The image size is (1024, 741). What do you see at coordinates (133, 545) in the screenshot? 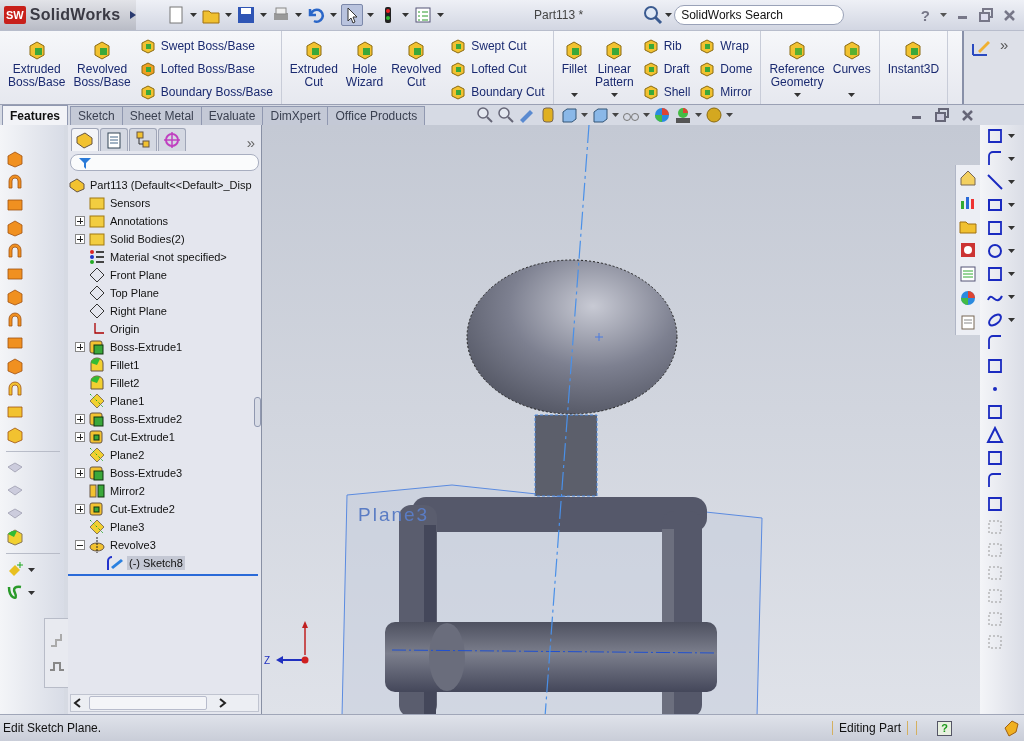
I see `tree-item: Revolve3` at bounding box center [133, 545].